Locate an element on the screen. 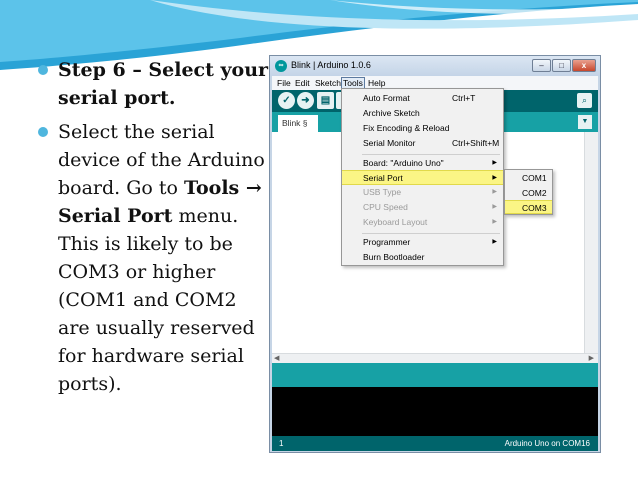 This screenshot has height=478, width=638. window-titlebar: ∞ Blink | Arduino 1.0.6 – □ x is located at coordinates (435, 66).